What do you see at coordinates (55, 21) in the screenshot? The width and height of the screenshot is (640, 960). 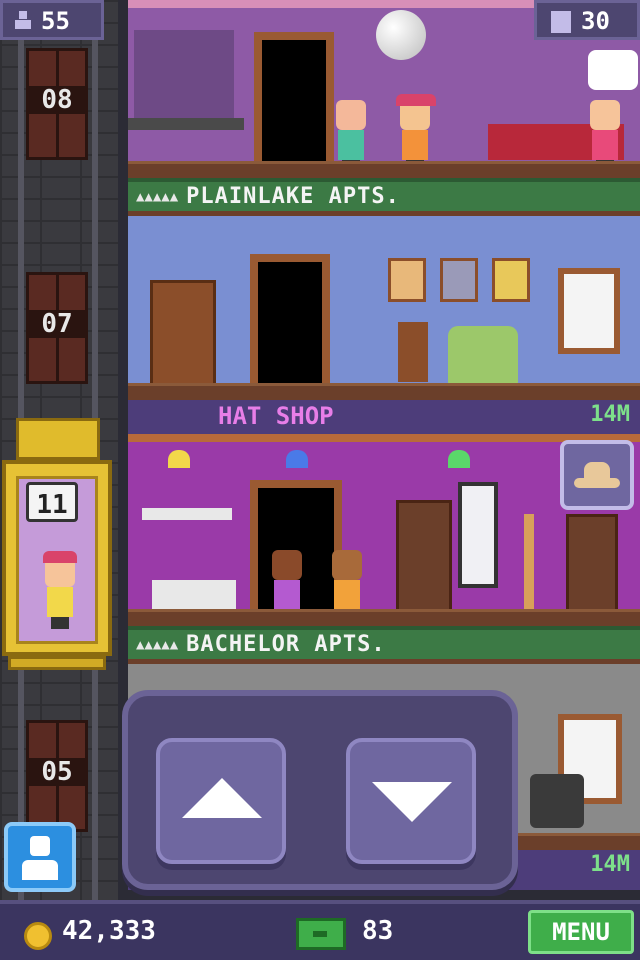 I see `population-value: 55` at bounding box center [55, 21].